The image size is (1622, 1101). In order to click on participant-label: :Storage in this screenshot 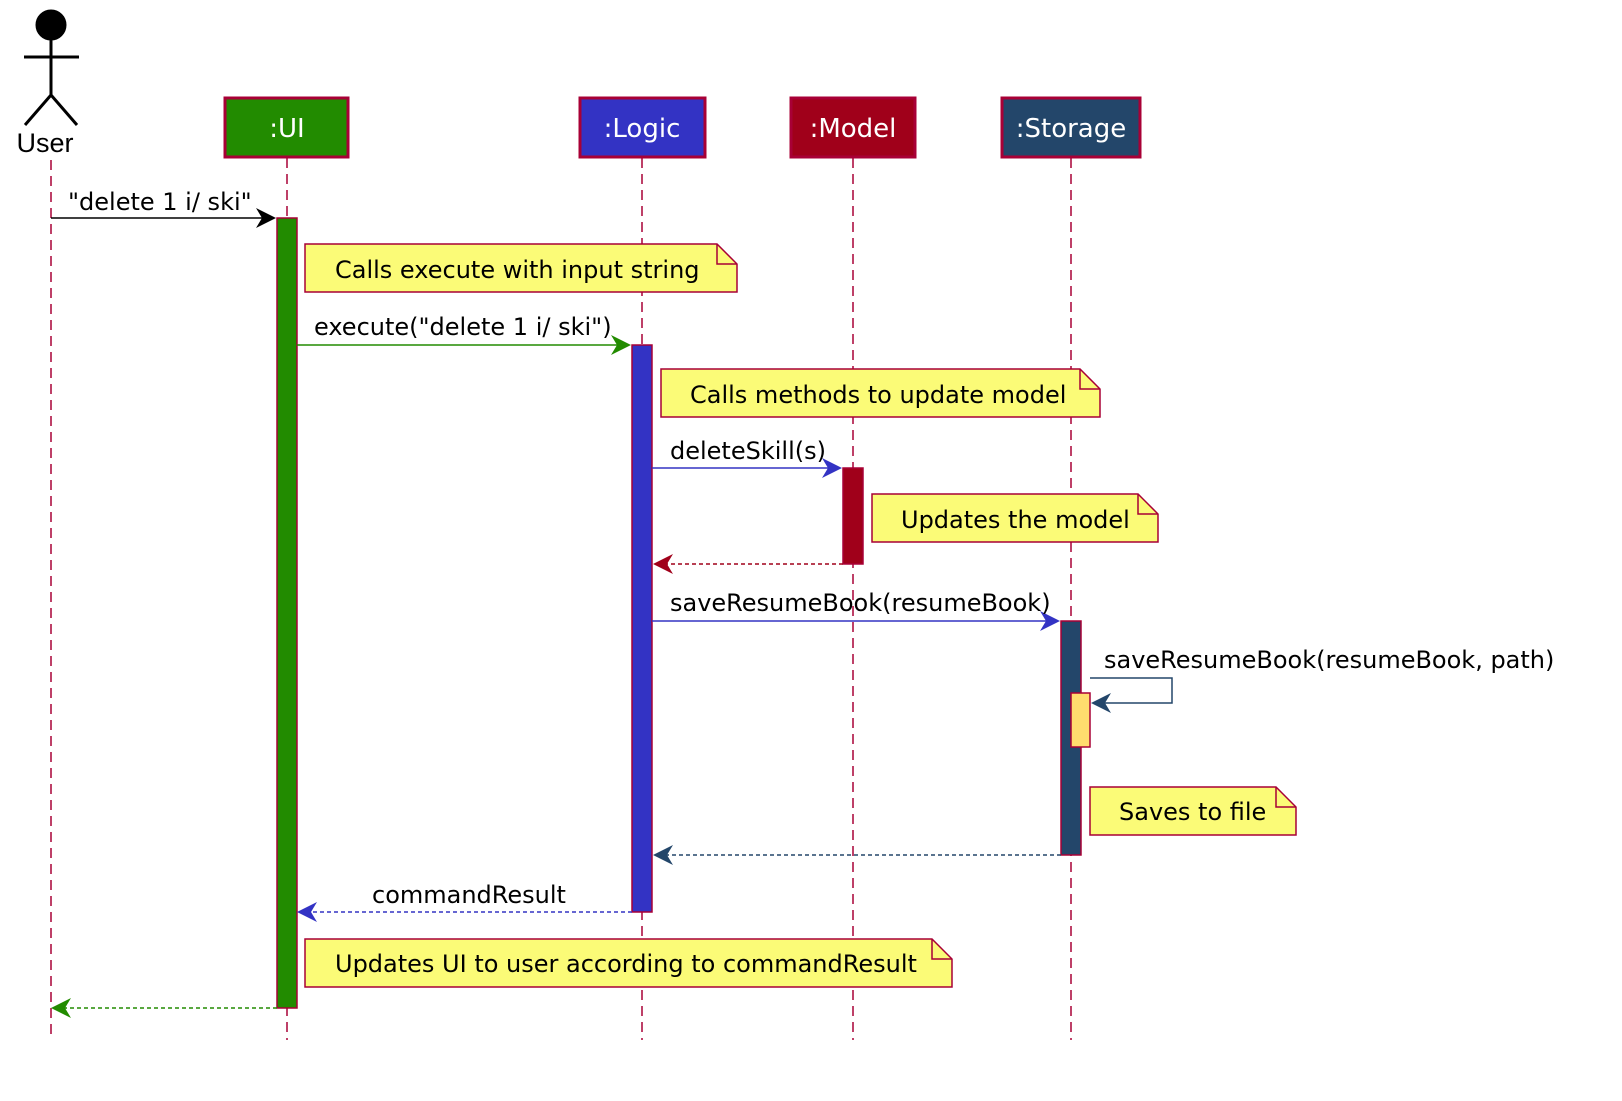, I will do `click(1071, 129)`.